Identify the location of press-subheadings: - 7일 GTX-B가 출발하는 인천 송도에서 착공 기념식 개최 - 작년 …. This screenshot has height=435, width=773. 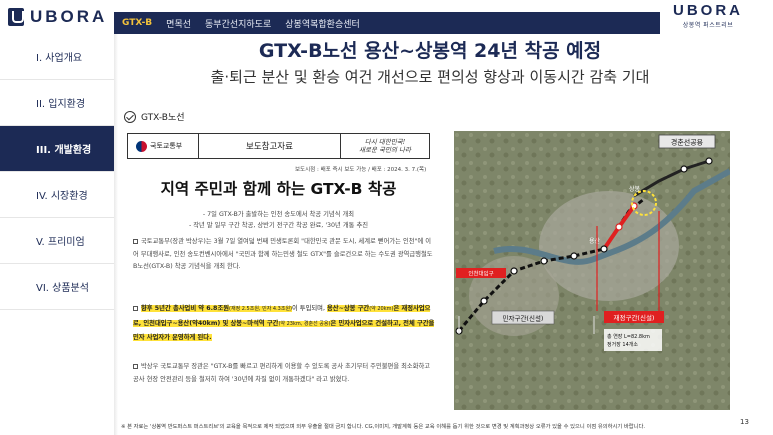
(278, 220).